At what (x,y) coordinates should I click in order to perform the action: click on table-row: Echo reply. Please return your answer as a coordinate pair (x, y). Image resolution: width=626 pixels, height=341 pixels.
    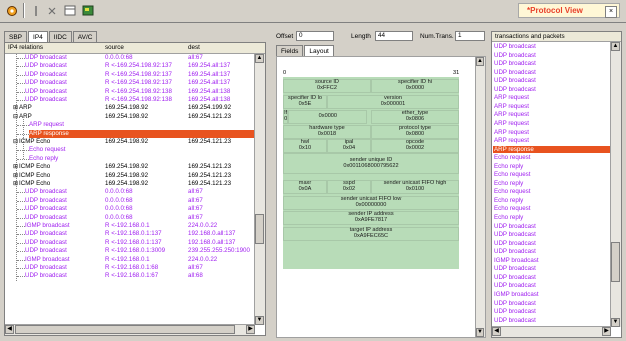
    Looking at the image, I should click on (130, 159).